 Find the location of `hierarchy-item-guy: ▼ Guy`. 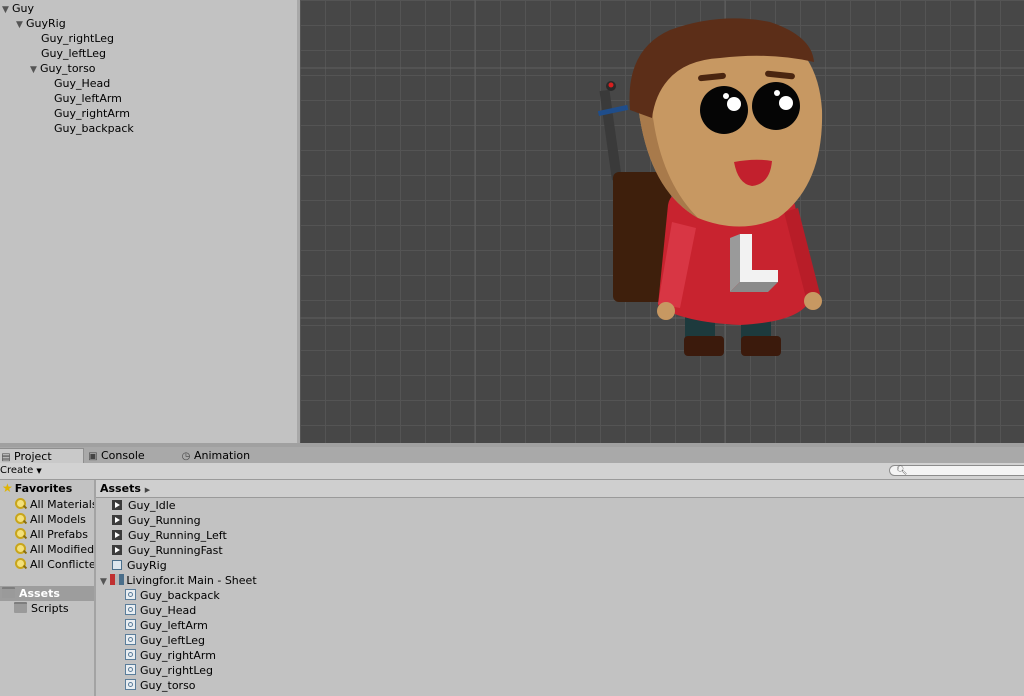

hierarchy-item-guy: ▼ Guy is located at coordinates (18, 8).